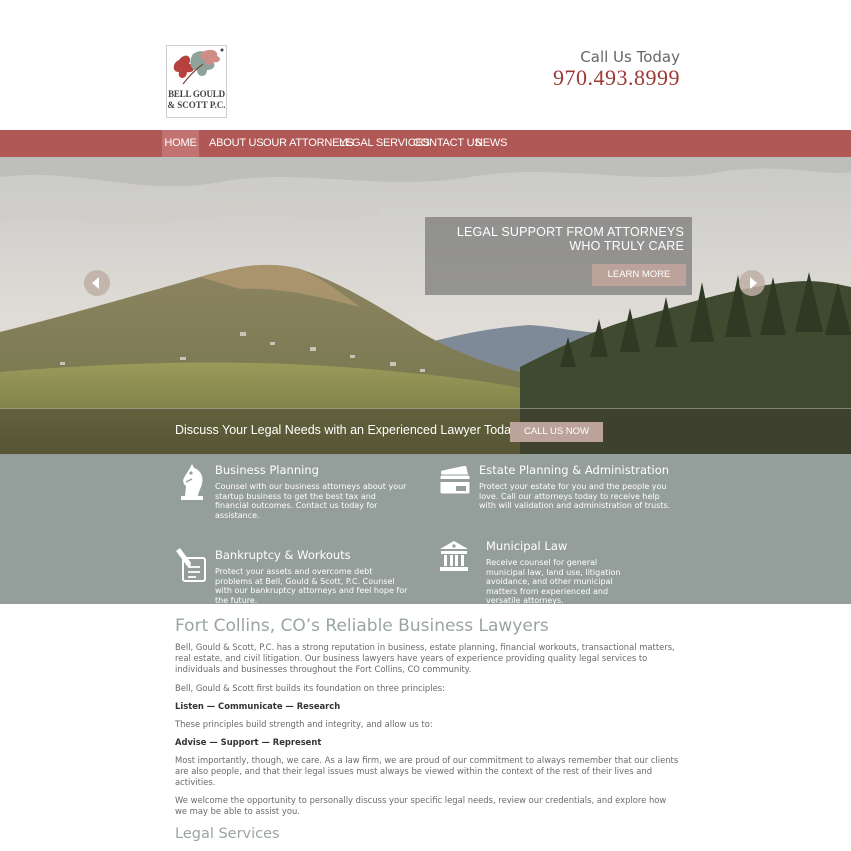 This screenshot has width=851, height=851. I want to click on logo: BELL GOULD & SCOTT P.C., so click(196, 81).